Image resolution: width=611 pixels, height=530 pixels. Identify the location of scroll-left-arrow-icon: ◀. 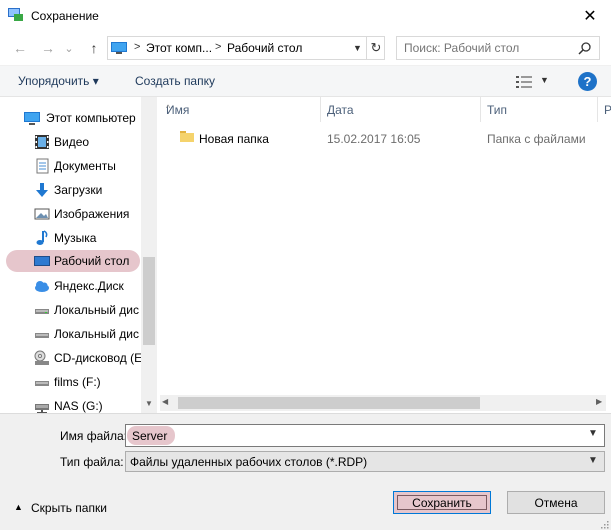
(165, 401).